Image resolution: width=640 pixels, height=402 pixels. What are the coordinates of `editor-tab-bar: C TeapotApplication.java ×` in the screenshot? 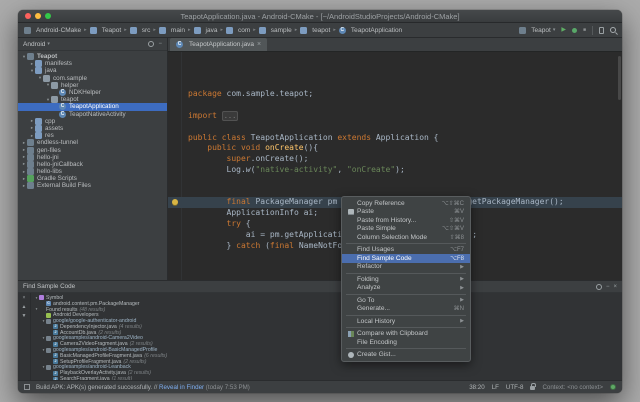 It's located at (395, 45).